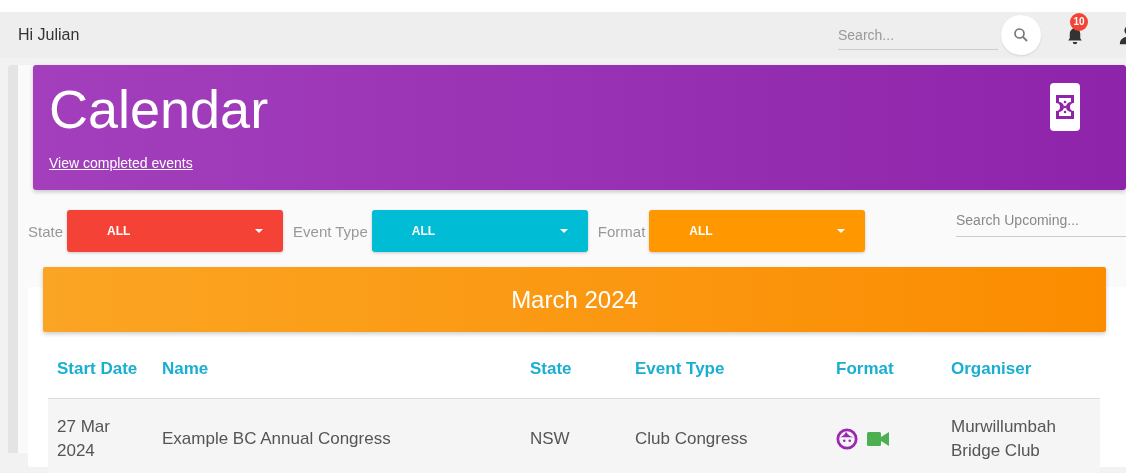 The image size is (1126, 473). I want to click on column-header: Start Date, so click(109, 369).